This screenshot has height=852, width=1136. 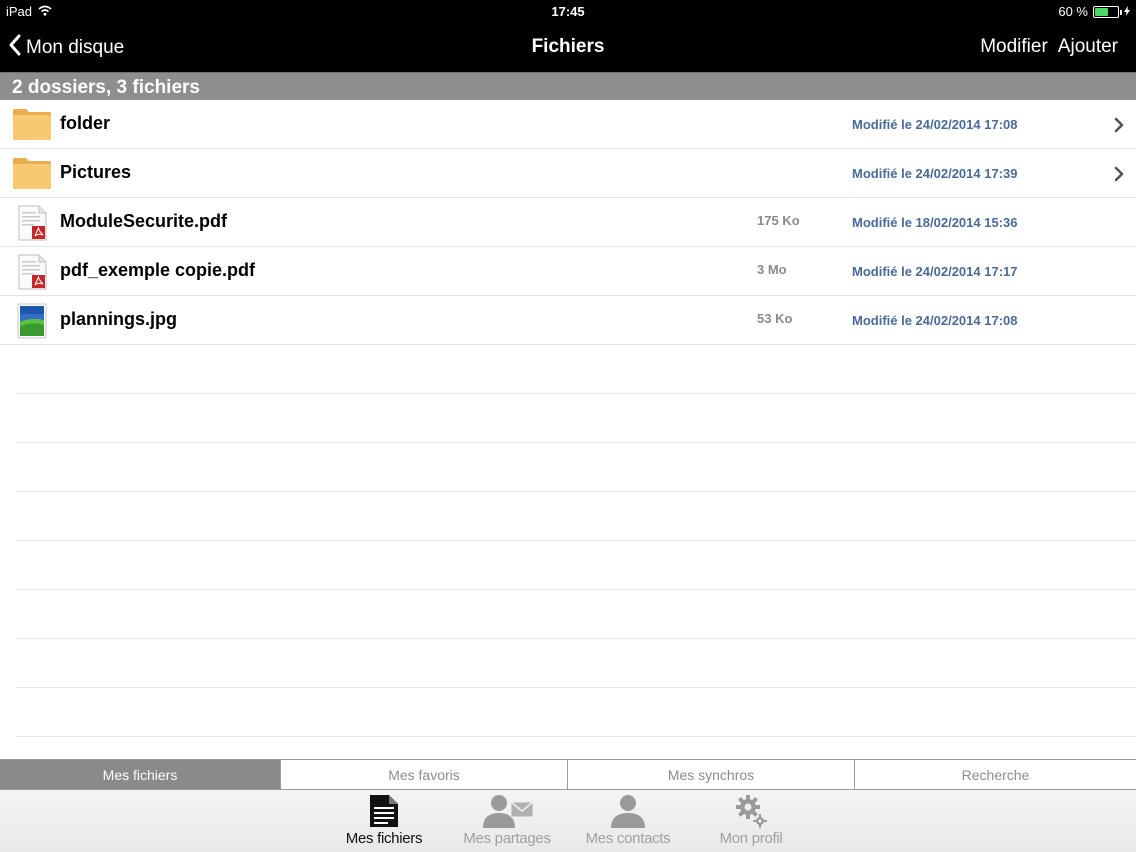 I want to click on status-bar: iPad 17:45 60 %, so click(x=568, y=12).